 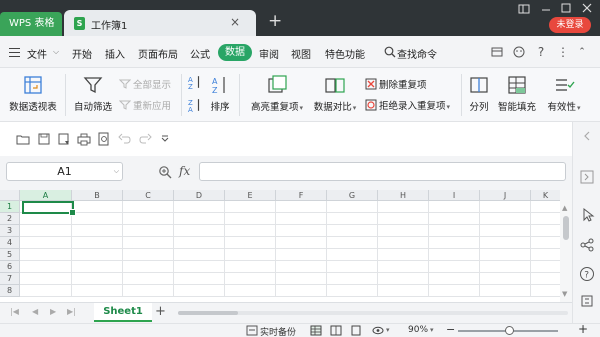 What do you see at coordinates (160, 311) in the screenshot?
I see `add-sheet-button: +` at bounding box center [160, 311].